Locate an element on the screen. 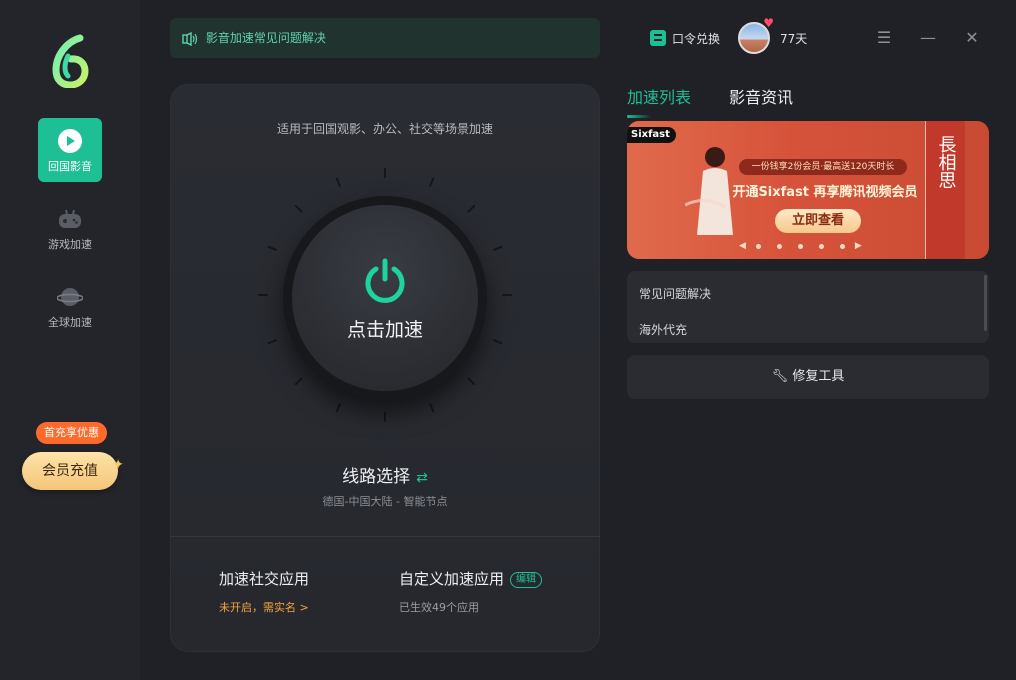  social-accel-card: 加速社交应用 未开启，需实名 > is located at coordinates (264, 591).